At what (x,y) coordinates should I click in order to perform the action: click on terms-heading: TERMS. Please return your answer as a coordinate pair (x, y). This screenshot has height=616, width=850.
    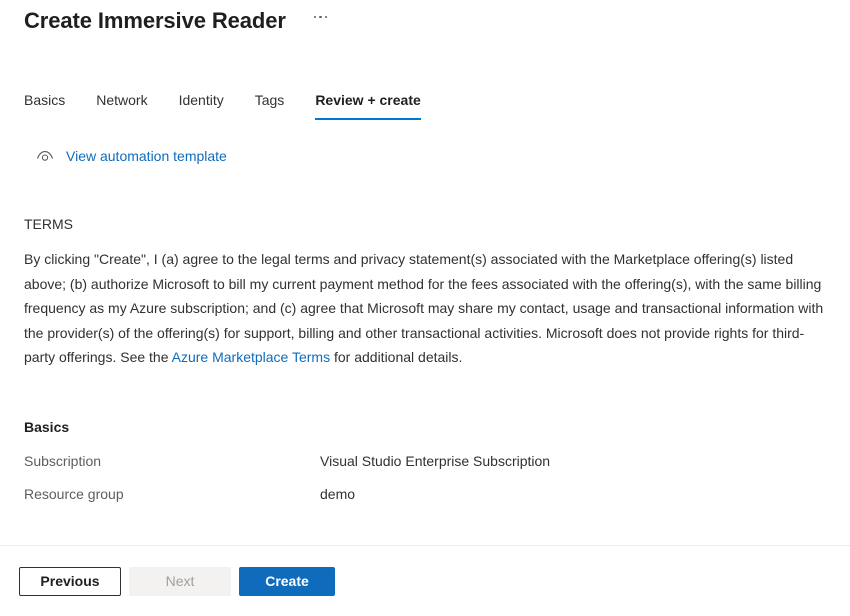
    Looking at the image, I should click on (48, 224).